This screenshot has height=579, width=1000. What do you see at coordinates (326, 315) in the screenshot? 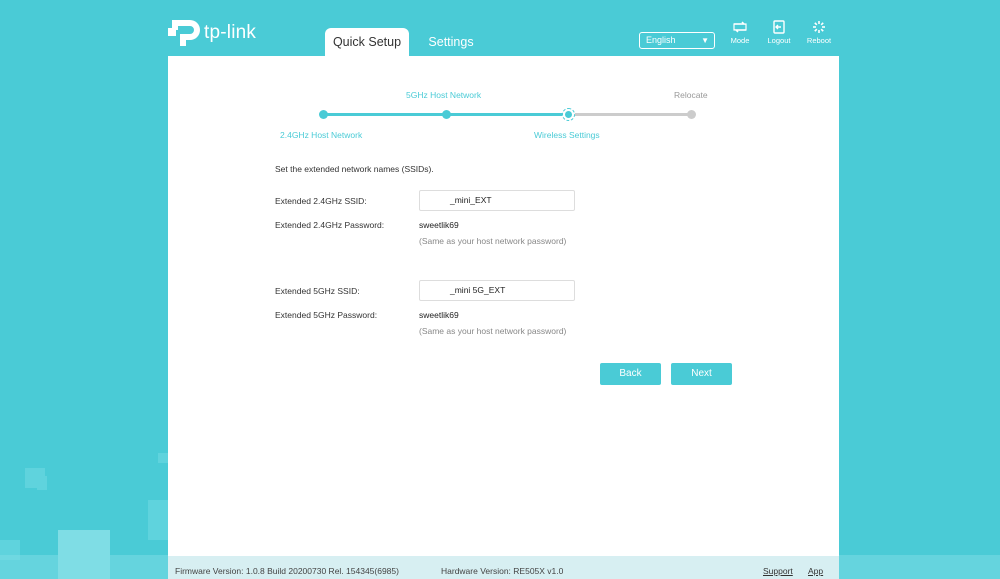
I see `pwd5-label: Extended 5GHz Password:` at bounding box center [326, 315].